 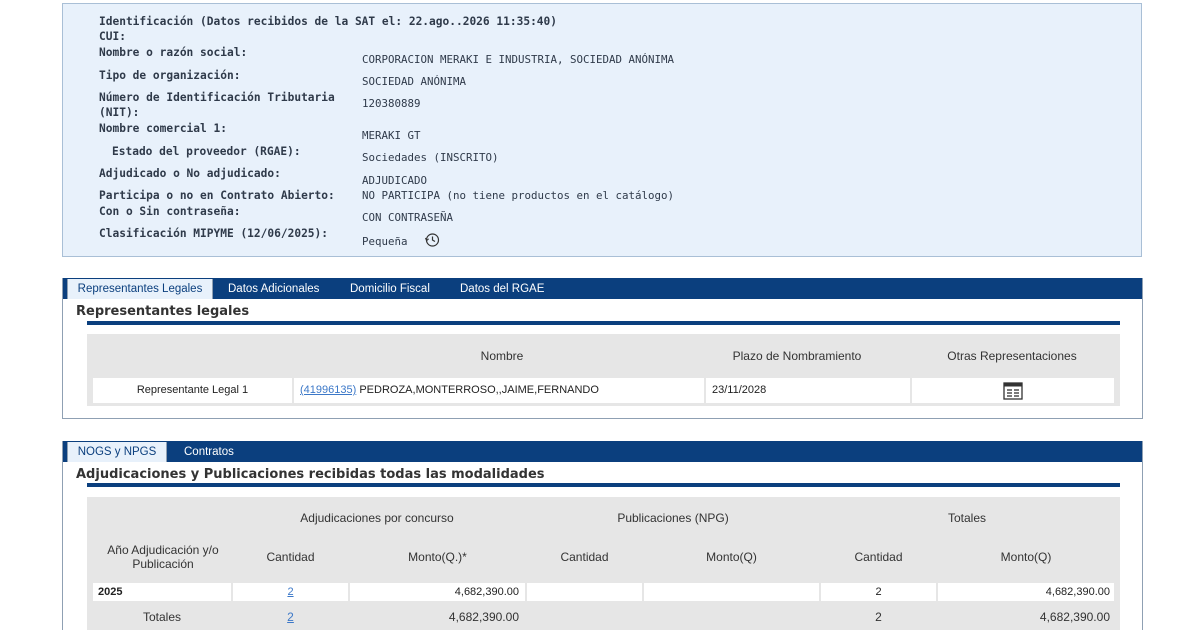 I want to click on field-value-contrasena: CON CONTRASEÑA, so click(x=408, y=217).